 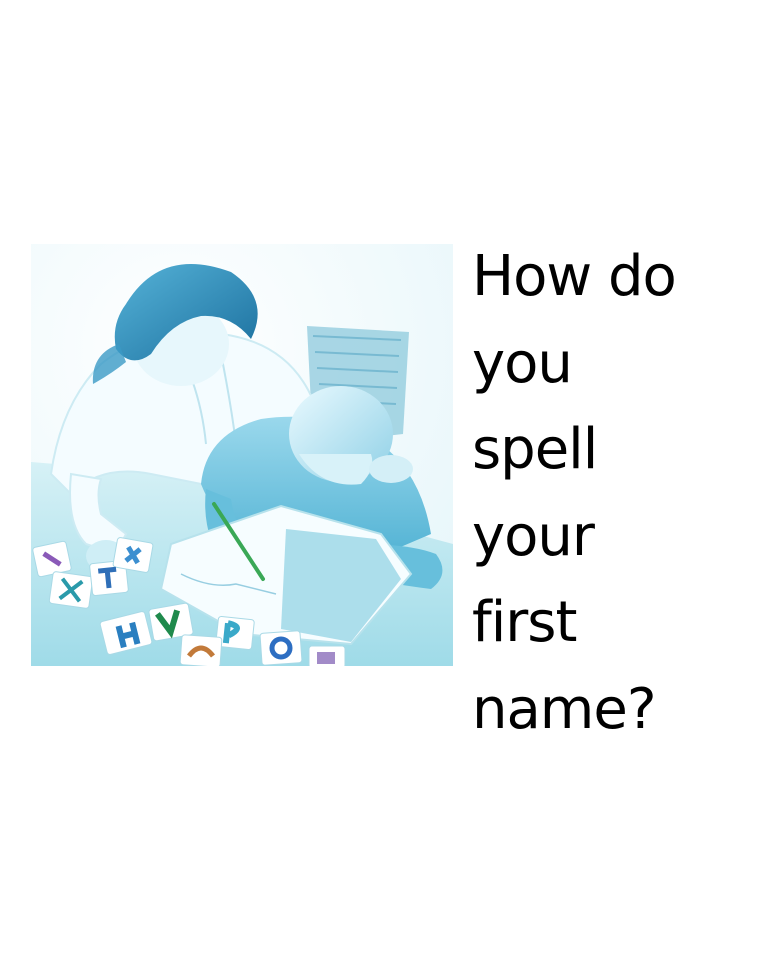 I want to click on question-line-6: name?, so click(x=564, y=709).